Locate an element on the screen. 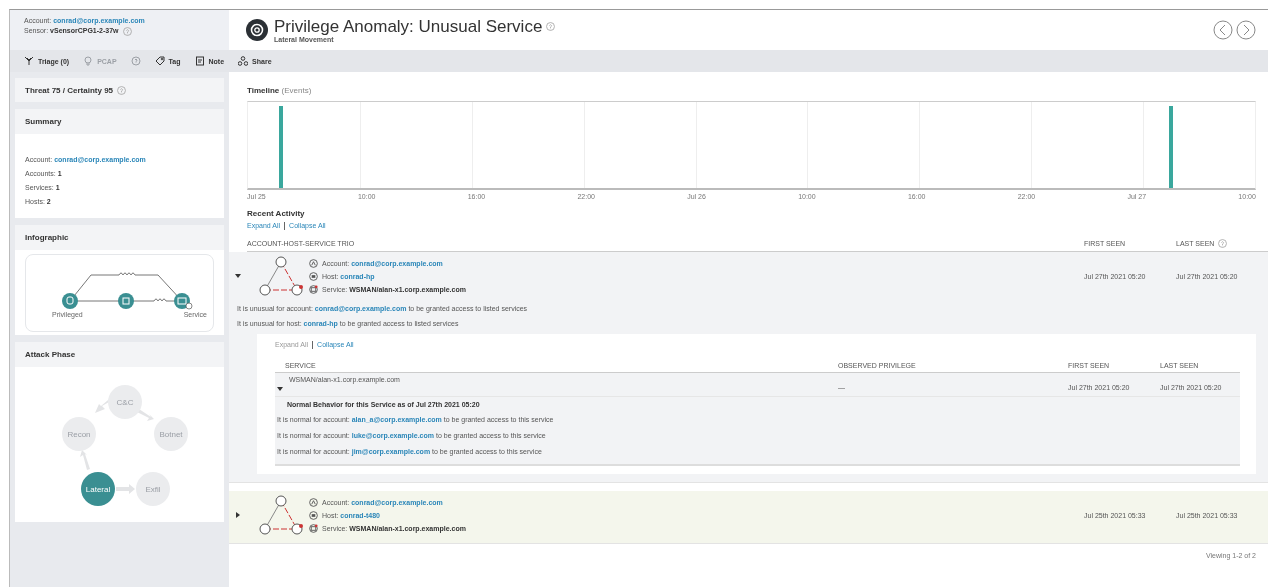  threat-score: Threat 75 / Certainty 95 is located at coordinates (69, 90).